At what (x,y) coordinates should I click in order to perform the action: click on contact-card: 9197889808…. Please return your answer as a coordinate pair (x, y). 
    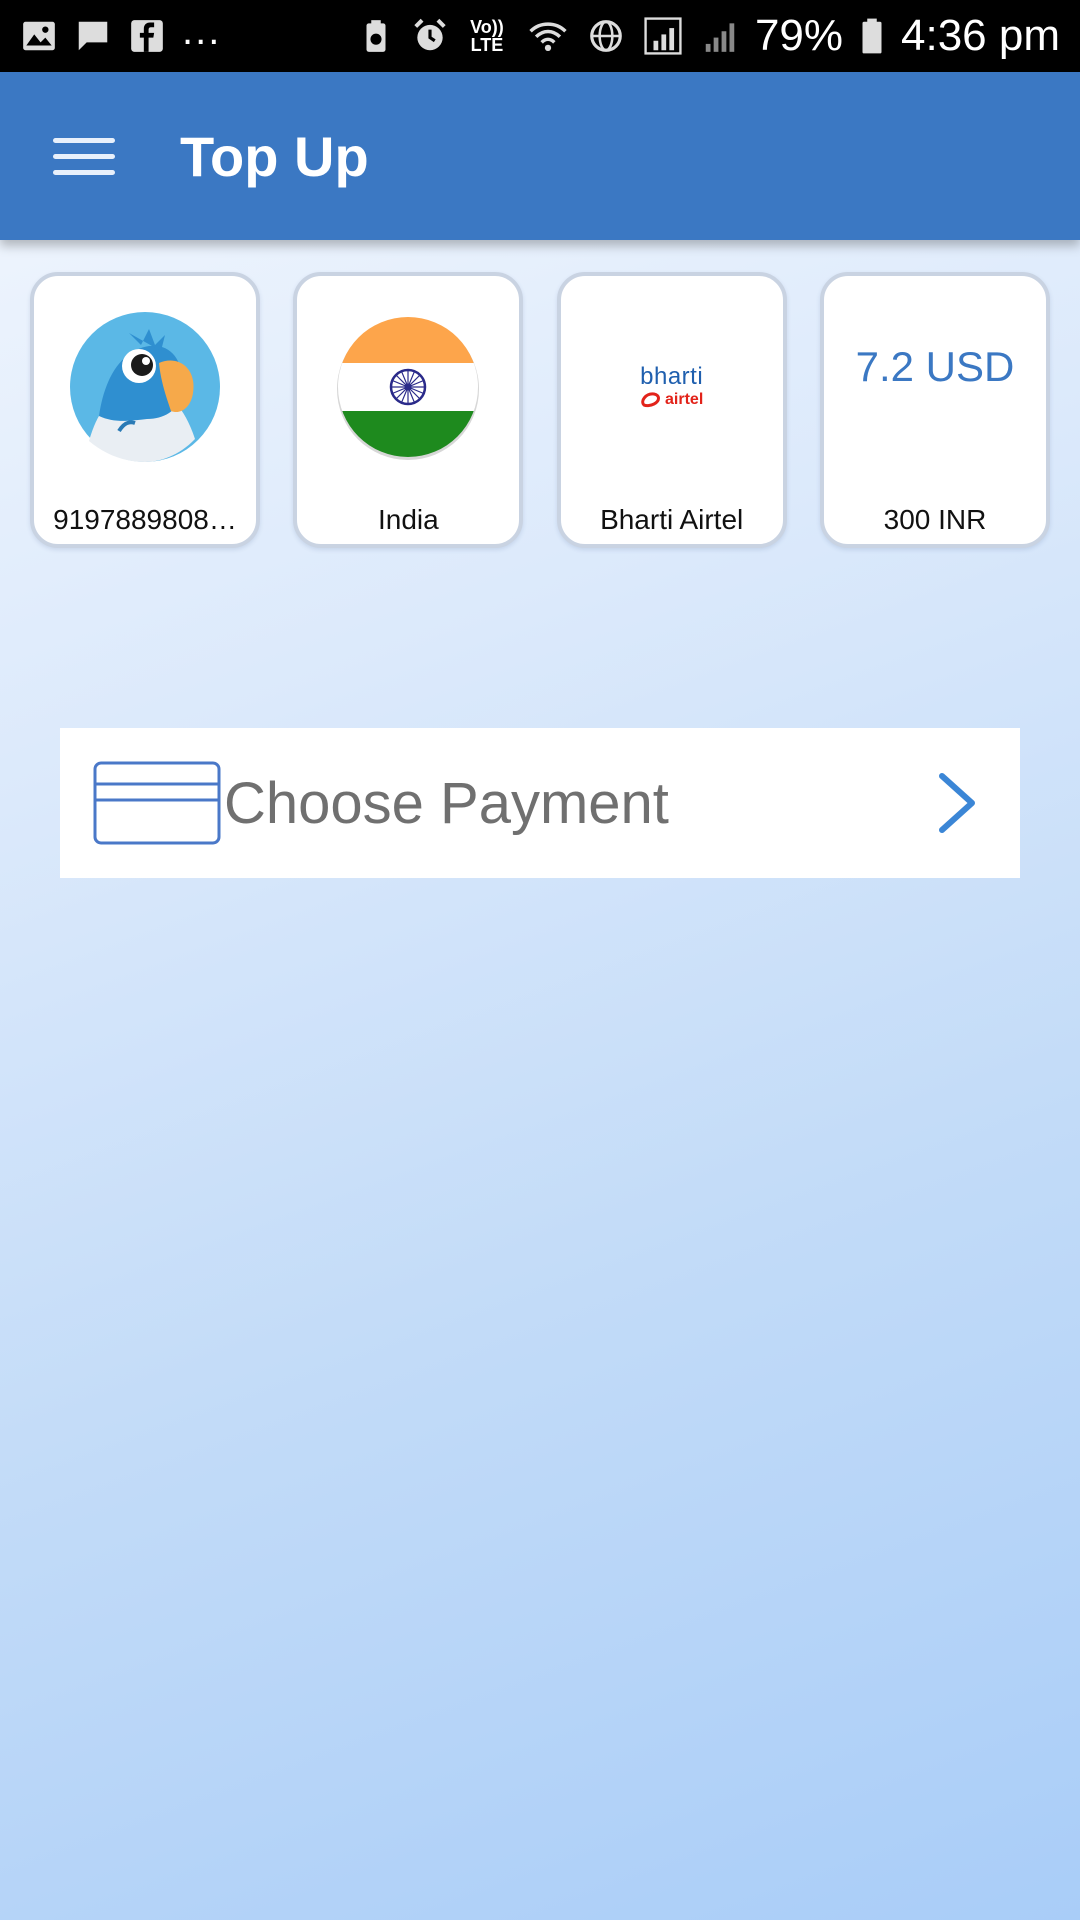
    Looking at the image, I should click on (145, 410).